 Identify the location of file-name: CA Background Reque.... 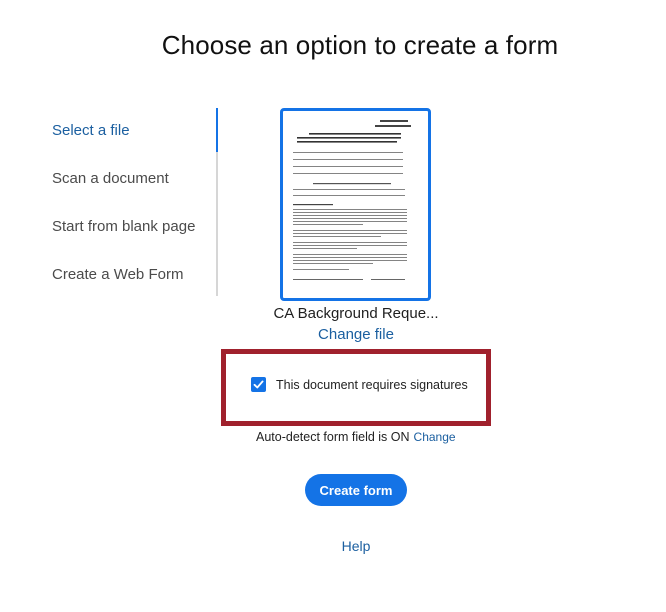
(356, 313).